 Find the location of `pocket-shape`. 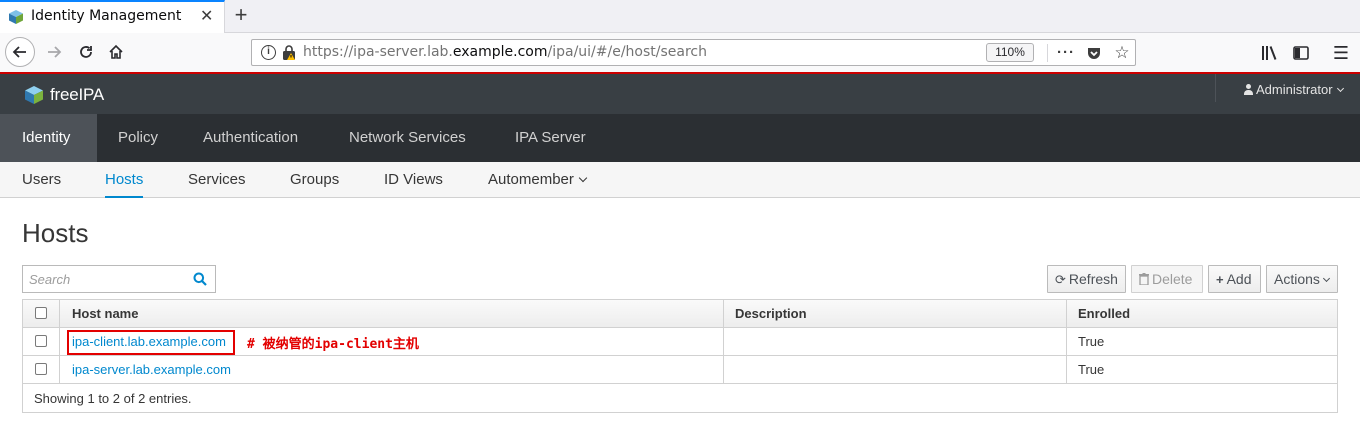

pocket-shape is located at coordinates (1094, 53).